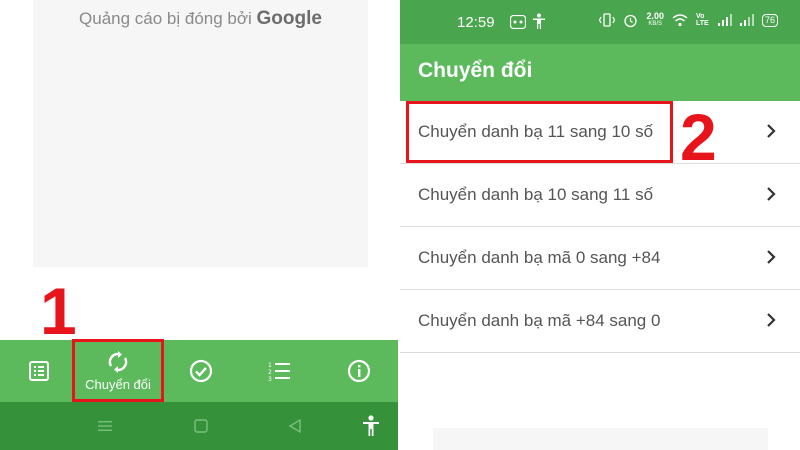  I want to click on accessibility-status-icon, so click(539, 21).